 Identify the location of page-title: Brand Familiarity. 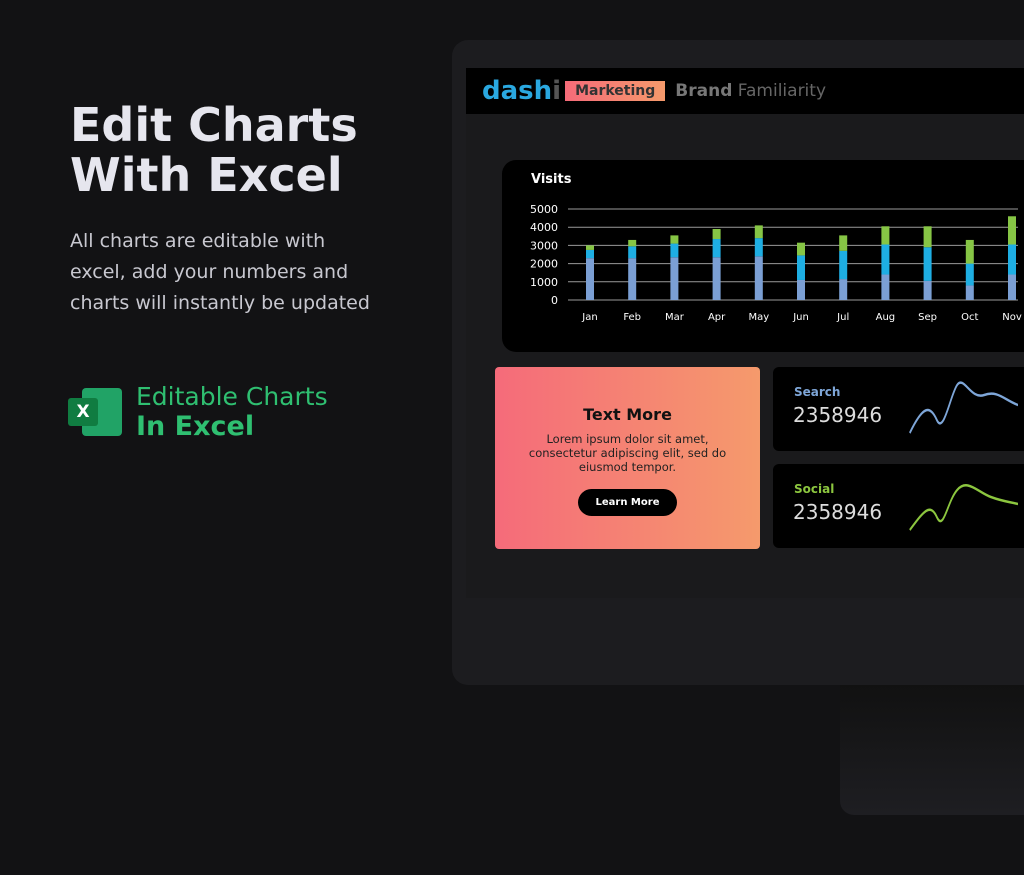
(751, 91).